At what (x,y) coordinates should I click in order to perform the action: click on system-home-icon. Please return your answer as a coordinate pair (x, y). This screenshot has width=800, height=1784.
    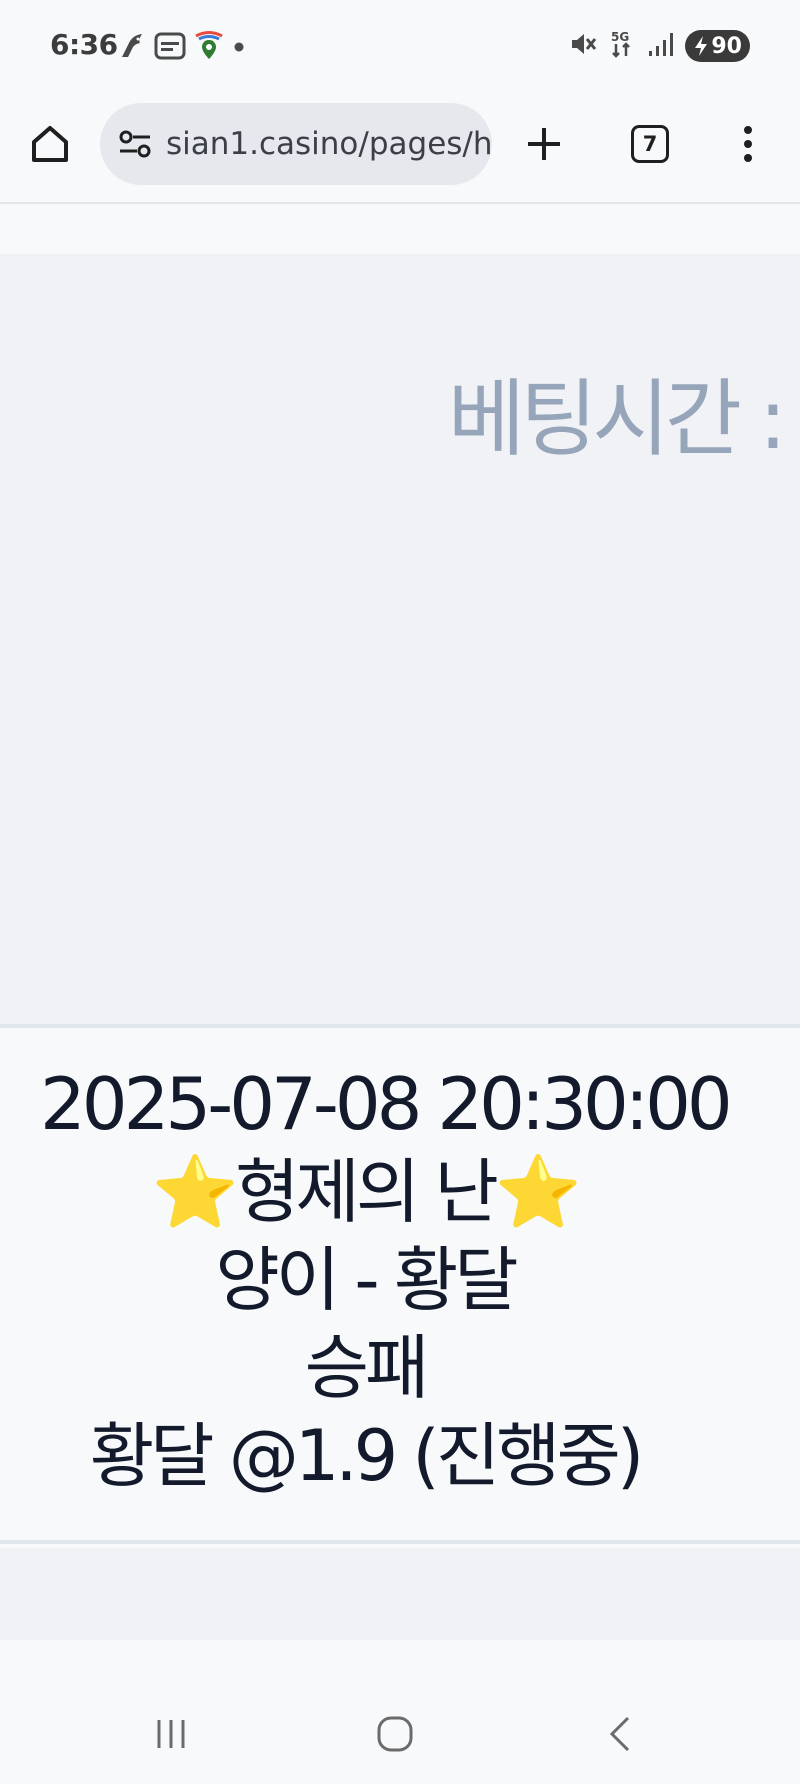
    Looking at the image, I should click on (395, 1734).